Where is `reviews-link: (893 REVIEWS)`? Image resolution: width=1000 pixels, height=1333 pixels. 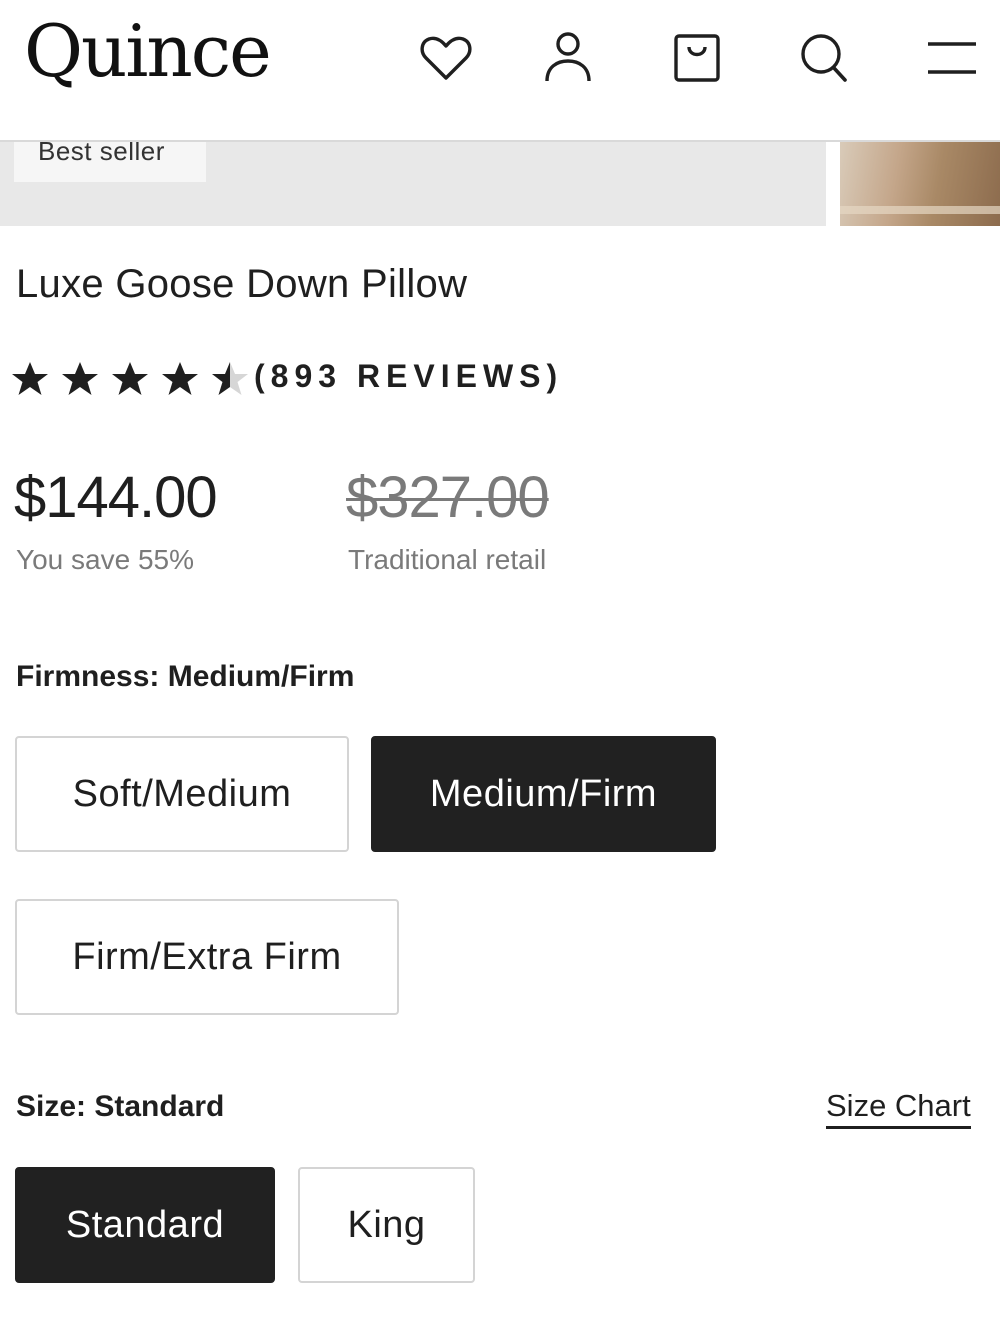
reviews-link: (893 REVIEWS) is located at coordinates (408, 376).